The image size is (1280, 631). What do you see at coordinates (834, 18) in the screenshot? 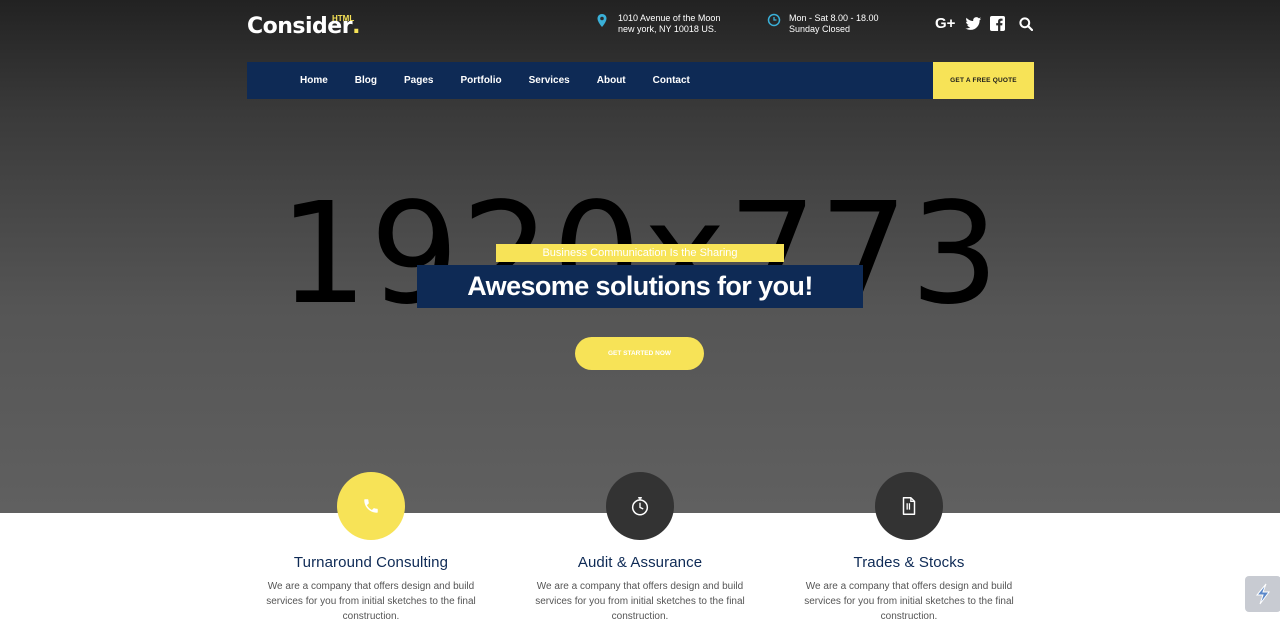
I see `hours-line-1: Mon - Sat 8.00 - 18.00` at bounding box center [834, 18].